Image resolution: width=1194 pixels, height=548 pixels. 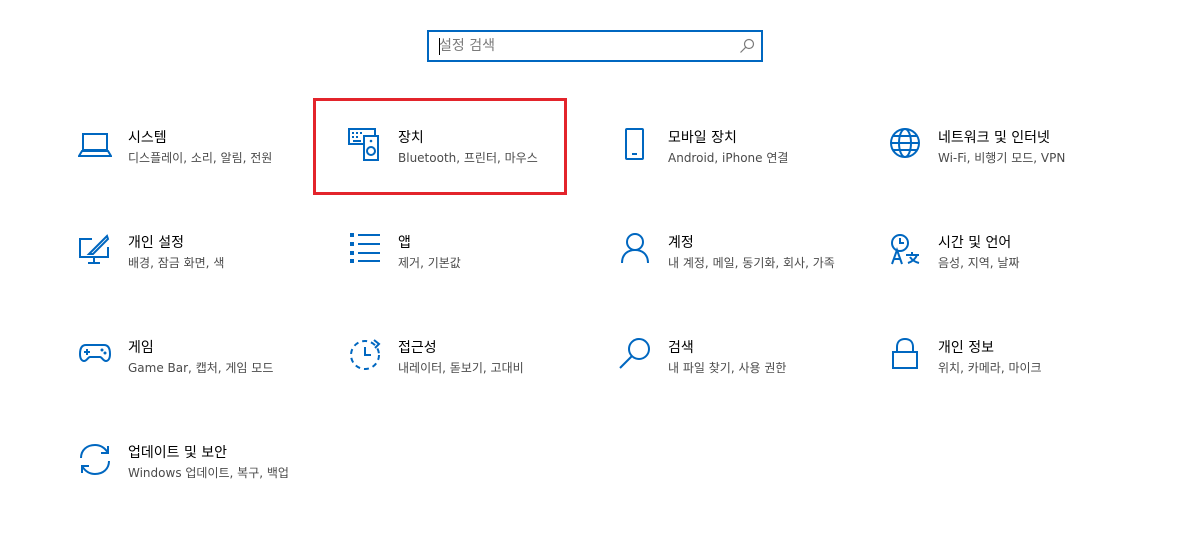 I want to click on category-description: 내레이터, 돋보기, 고대비, so click(x=461, y=368).